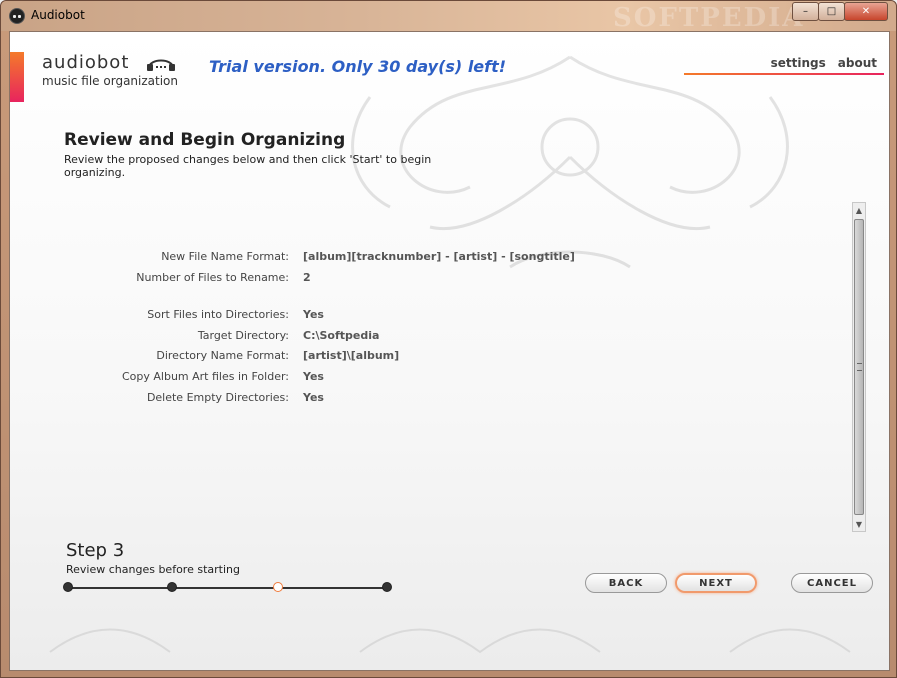 This screenshot has width=897, height=678. I want to click on app-logo-name: audiobot, so click(86, 62).